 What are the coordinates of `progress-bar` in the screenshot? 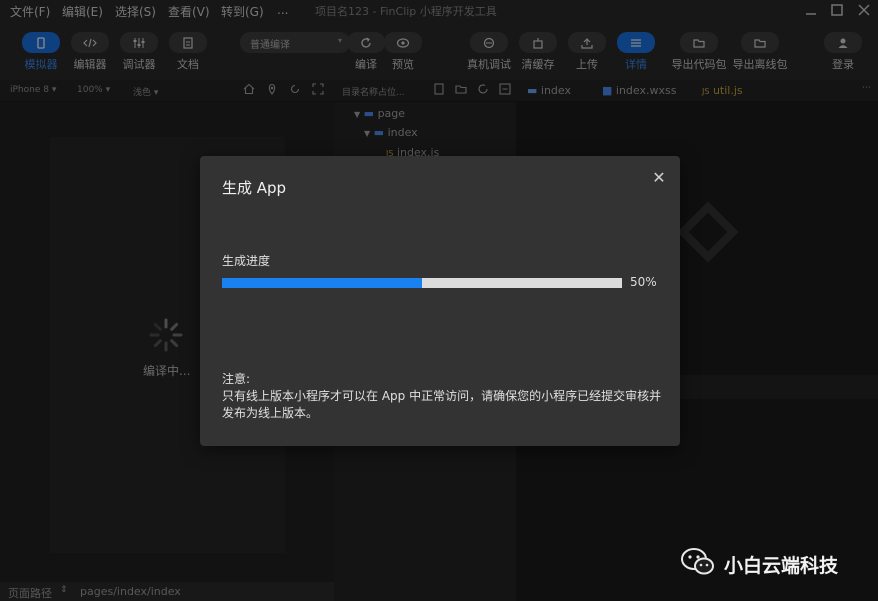 It's located at (422, 283).